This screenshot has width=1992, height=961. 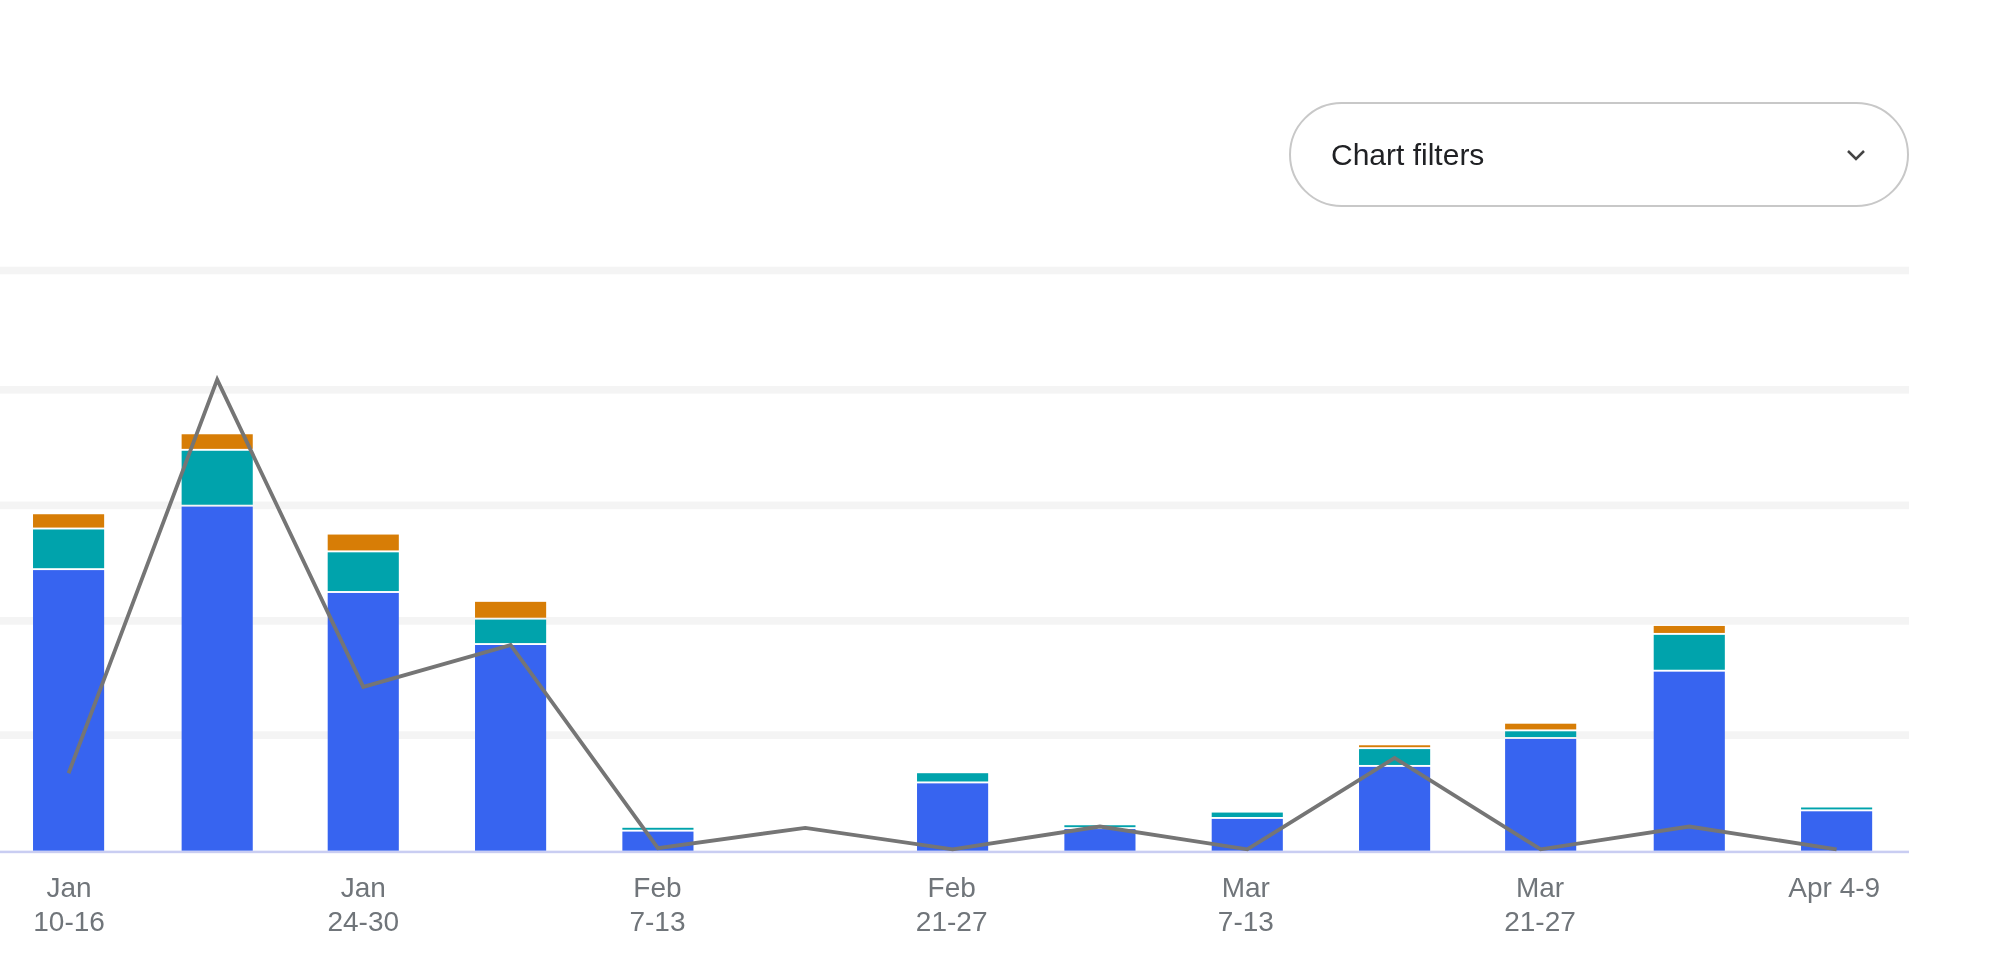 I want to click on axis-label: Jan 10-16, so click(x=69, y=905).